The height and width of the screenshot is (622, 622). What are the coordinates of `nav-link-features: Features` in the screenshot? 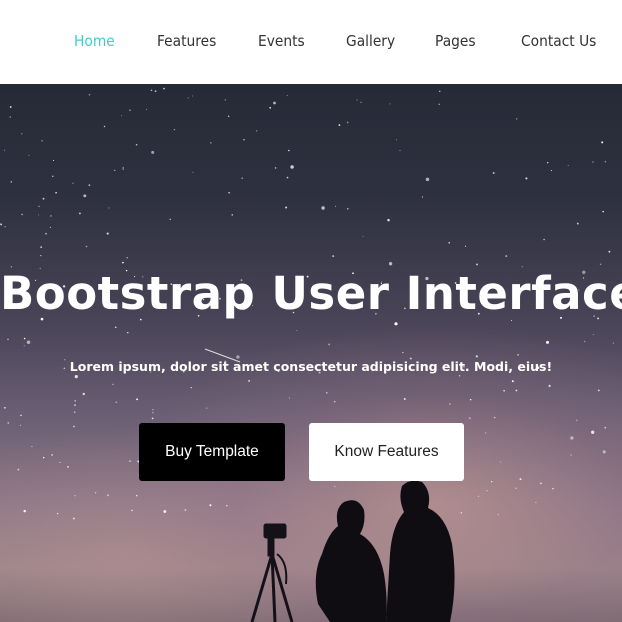 It's located at (186, 41).